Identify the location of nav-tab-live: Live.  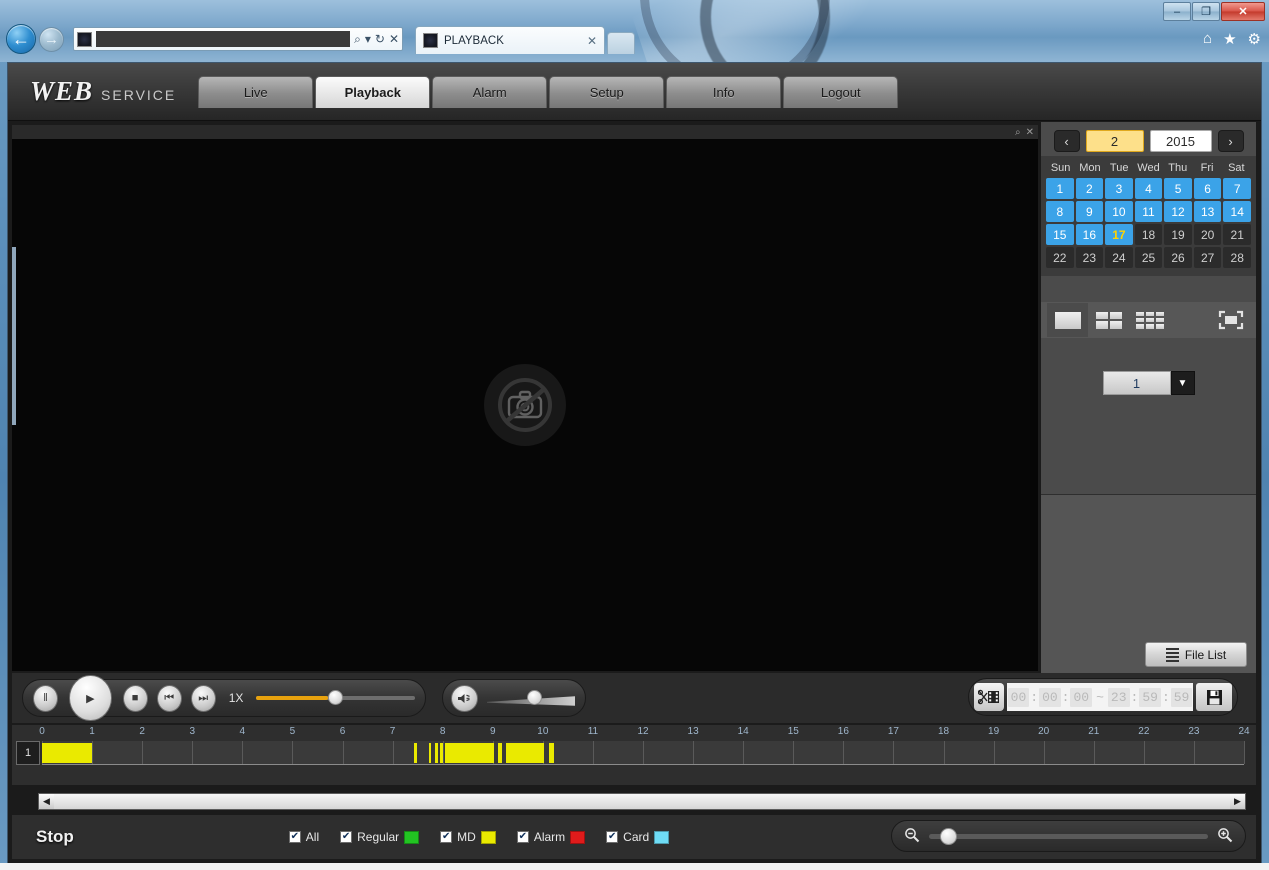
(256, 91).